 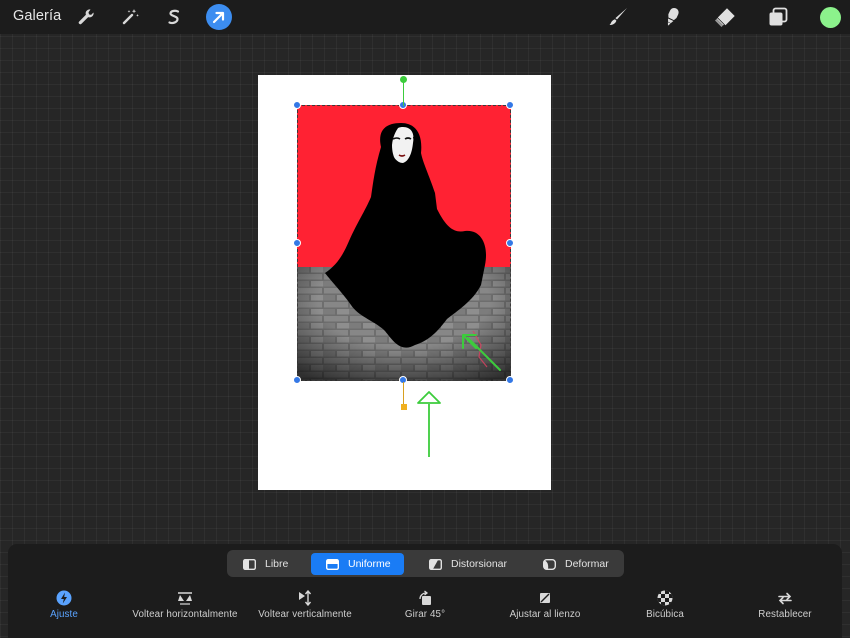 What do you see at coordinates (270, 564) in the screenshot?
I see `mode-libre-button: Libre` at bounding box center [270, 564].